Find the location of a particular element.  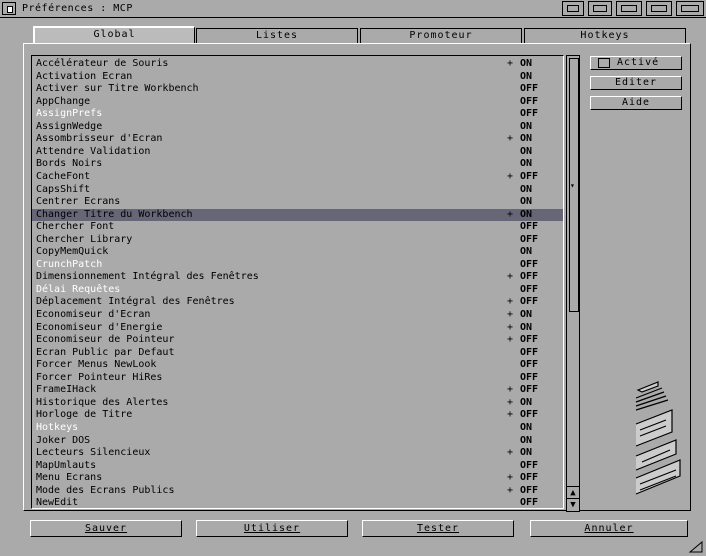

list-item: CopyMemQuick ON is located at coordinates (297, 252).